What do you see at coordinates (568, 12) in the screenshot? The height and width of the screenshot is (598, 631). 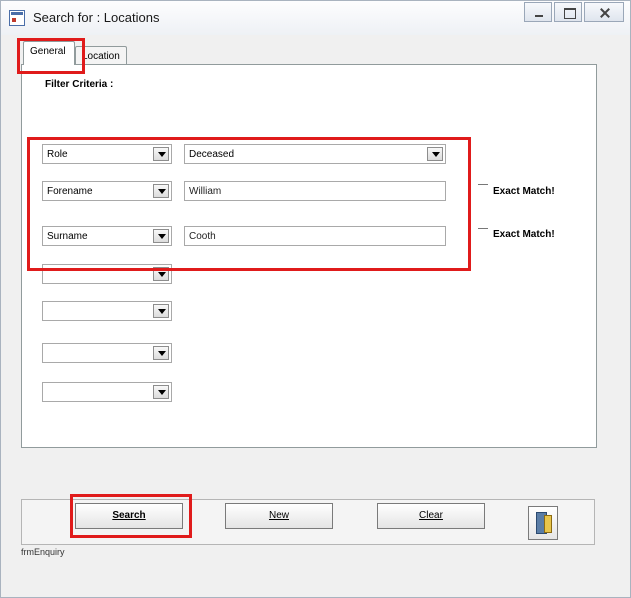 I see `maximize-button` at bounding box center [568, 12].